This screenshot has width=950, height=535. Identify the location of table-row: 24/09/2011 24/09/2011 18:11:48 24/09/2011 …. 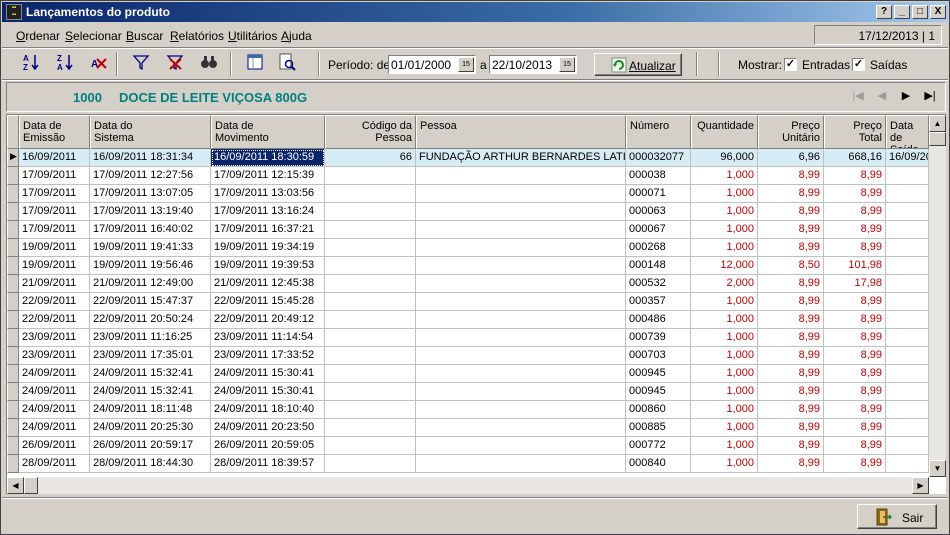
(468, 410).